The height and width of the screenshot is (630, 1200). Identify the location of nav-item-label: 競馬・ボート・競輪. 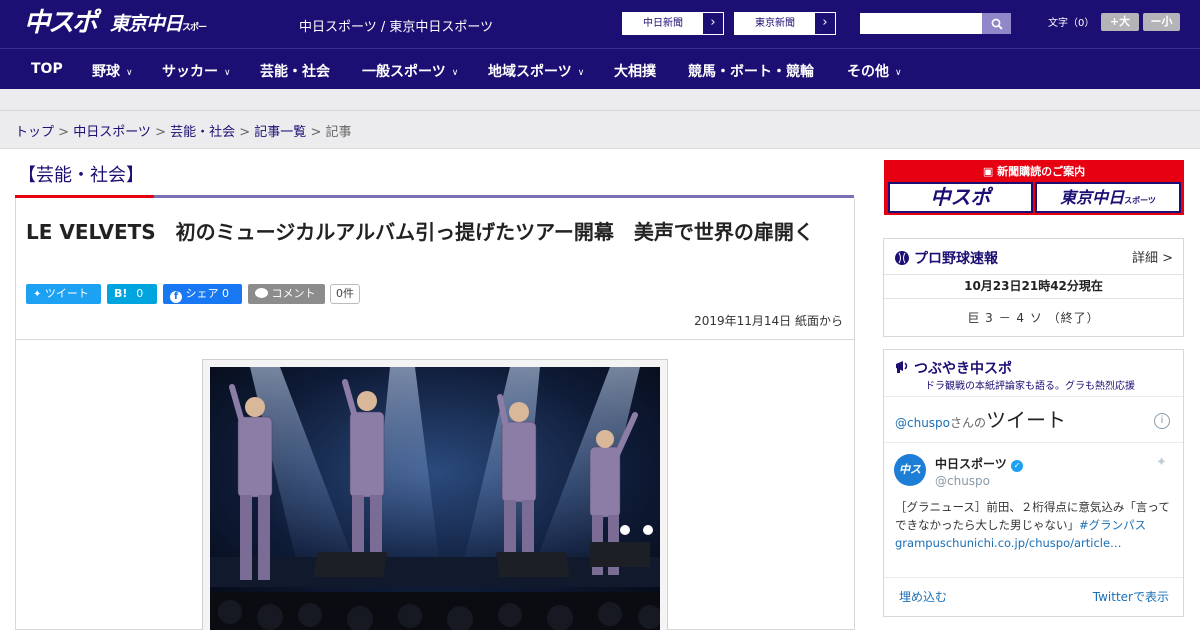
(751, 72).